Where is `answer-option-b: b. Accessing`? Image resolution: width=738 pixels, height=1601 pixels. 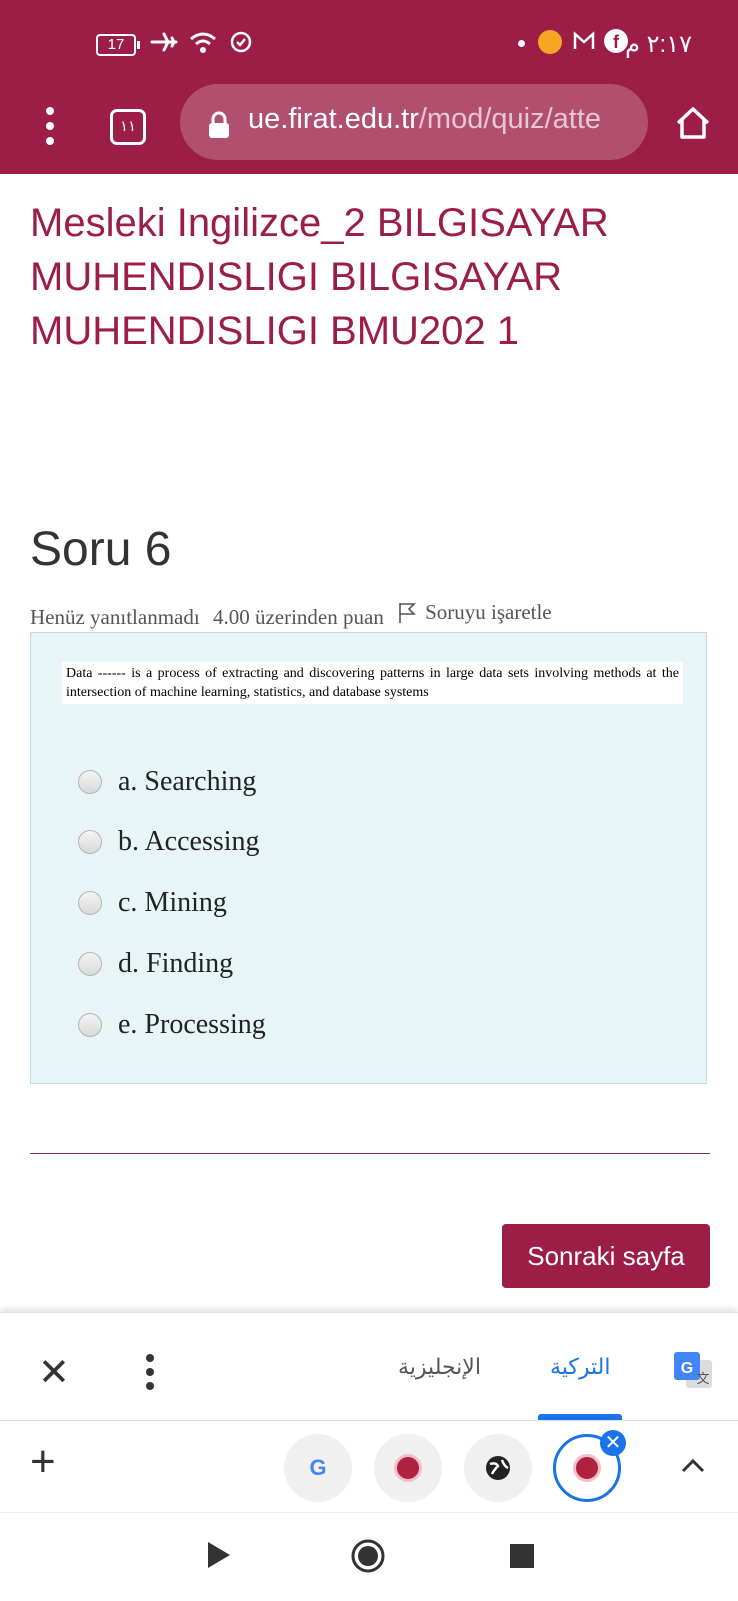
answer-option-b: b. Accessing is located at coordinates (169, 842).